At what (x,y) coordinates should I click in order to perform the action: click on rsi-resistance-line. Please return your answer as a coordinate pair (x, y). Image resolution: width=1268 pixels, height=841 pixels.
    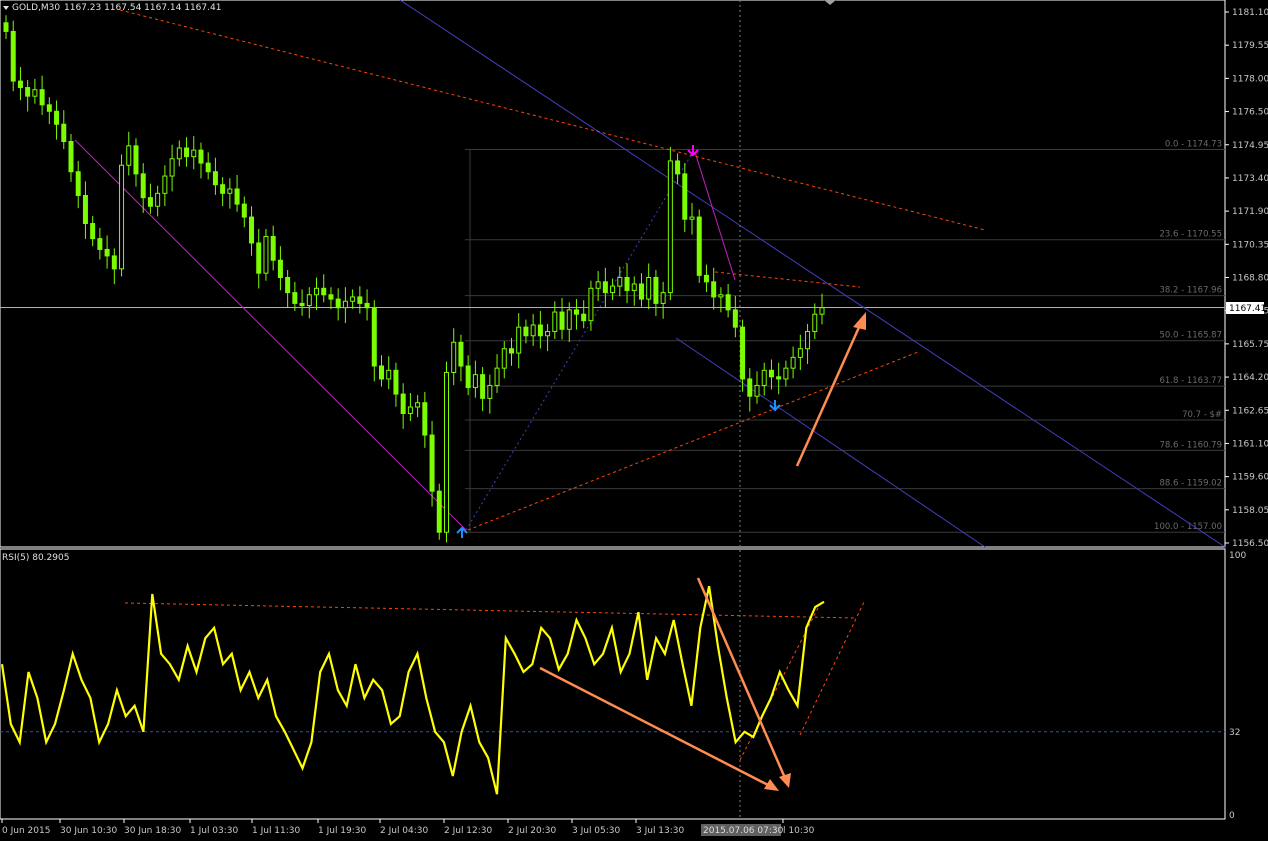
    Looking at the image, I should click on (490, 610).